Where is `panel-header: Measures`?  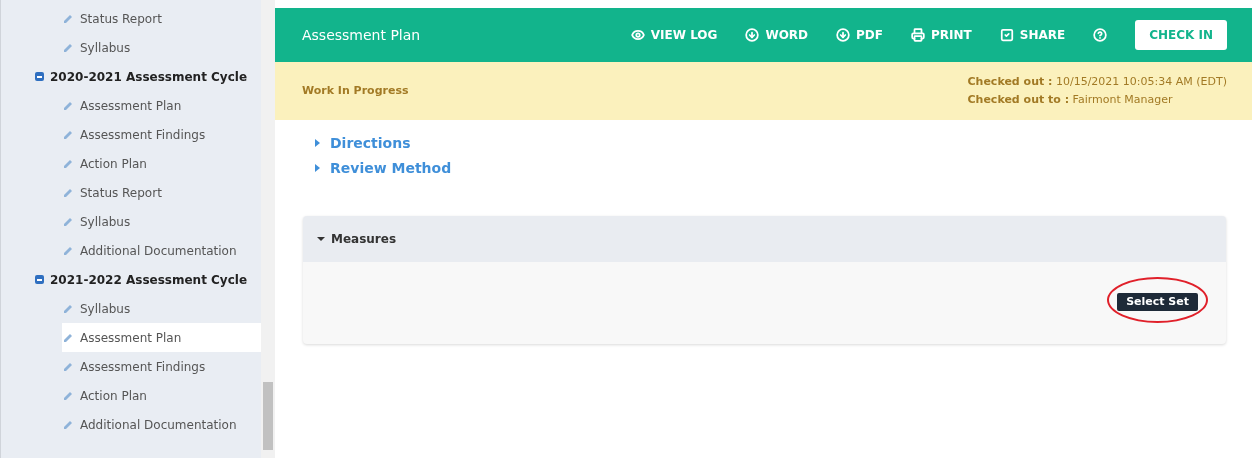 panel-header: Measures is located at coordinates (764, 239).